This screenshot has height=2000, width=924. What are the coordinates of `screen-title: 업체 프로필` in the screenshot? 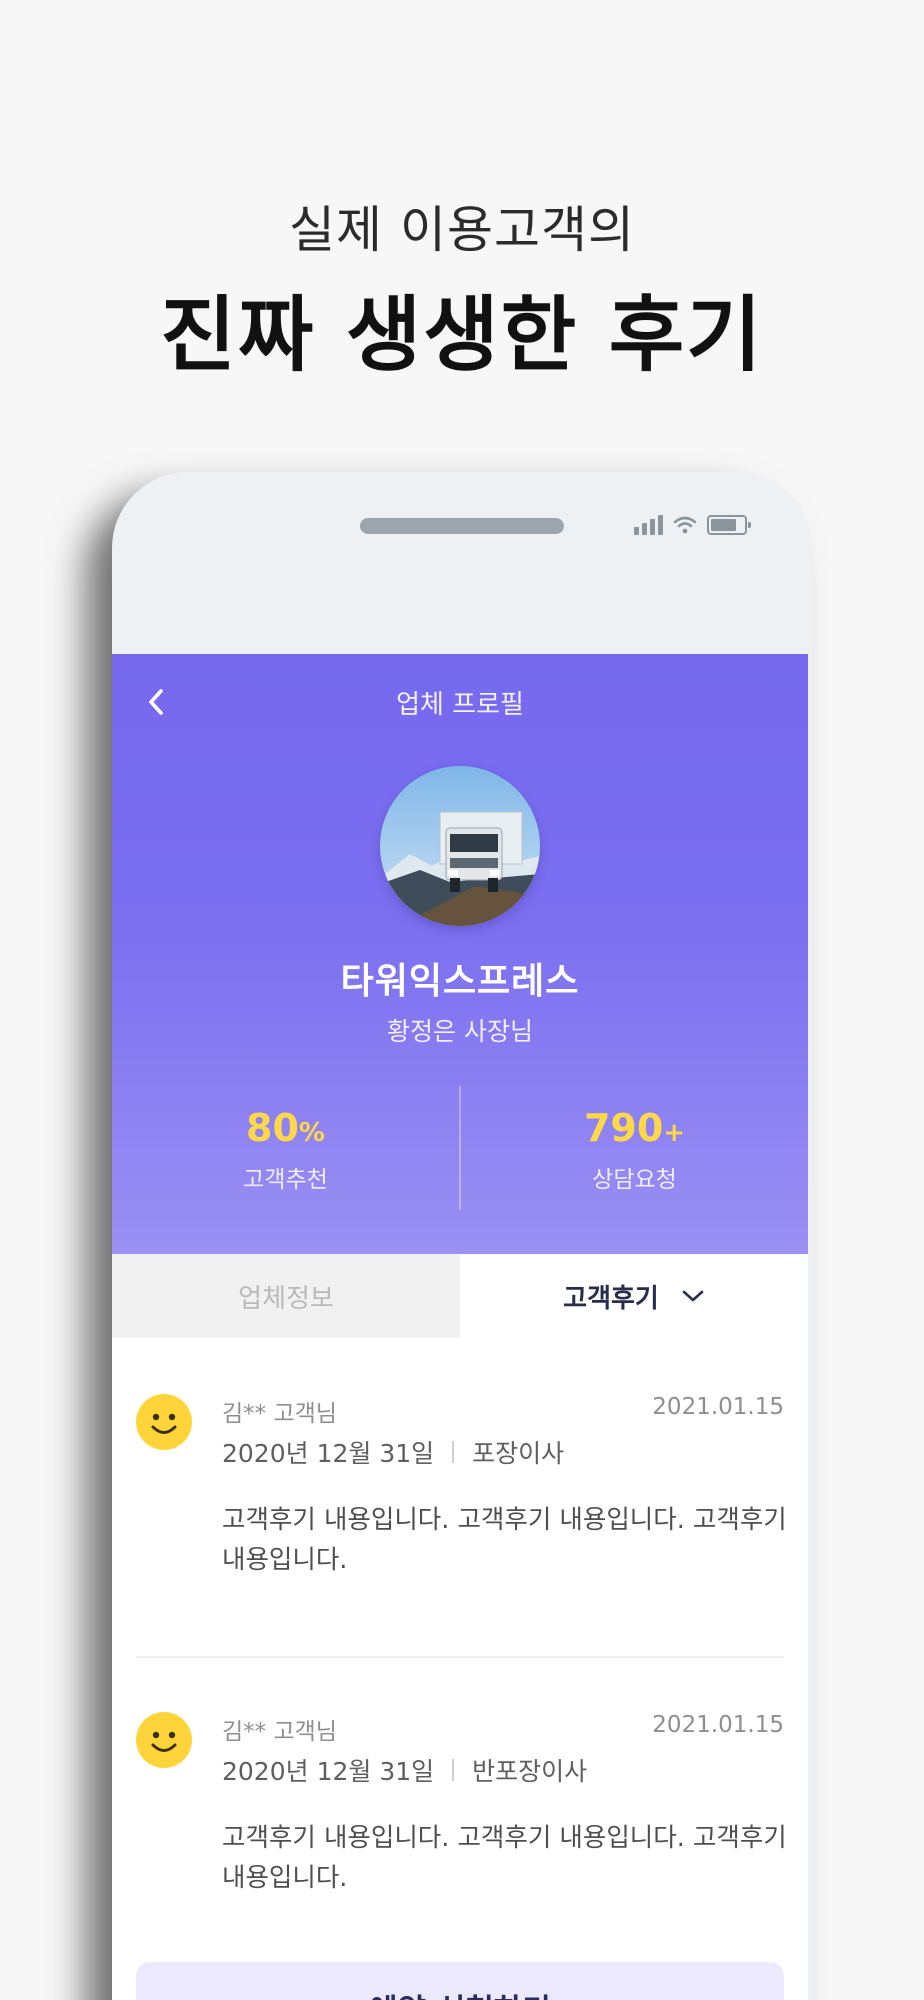 It's located at (460, 705).